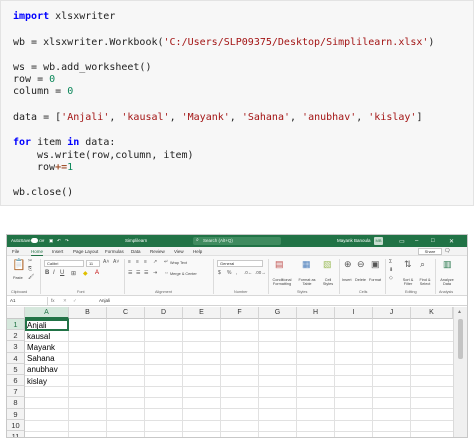 The width and height of the screenshot is (474, 438). I want to click on find-select-icon: ⌕, so click(422, 264).